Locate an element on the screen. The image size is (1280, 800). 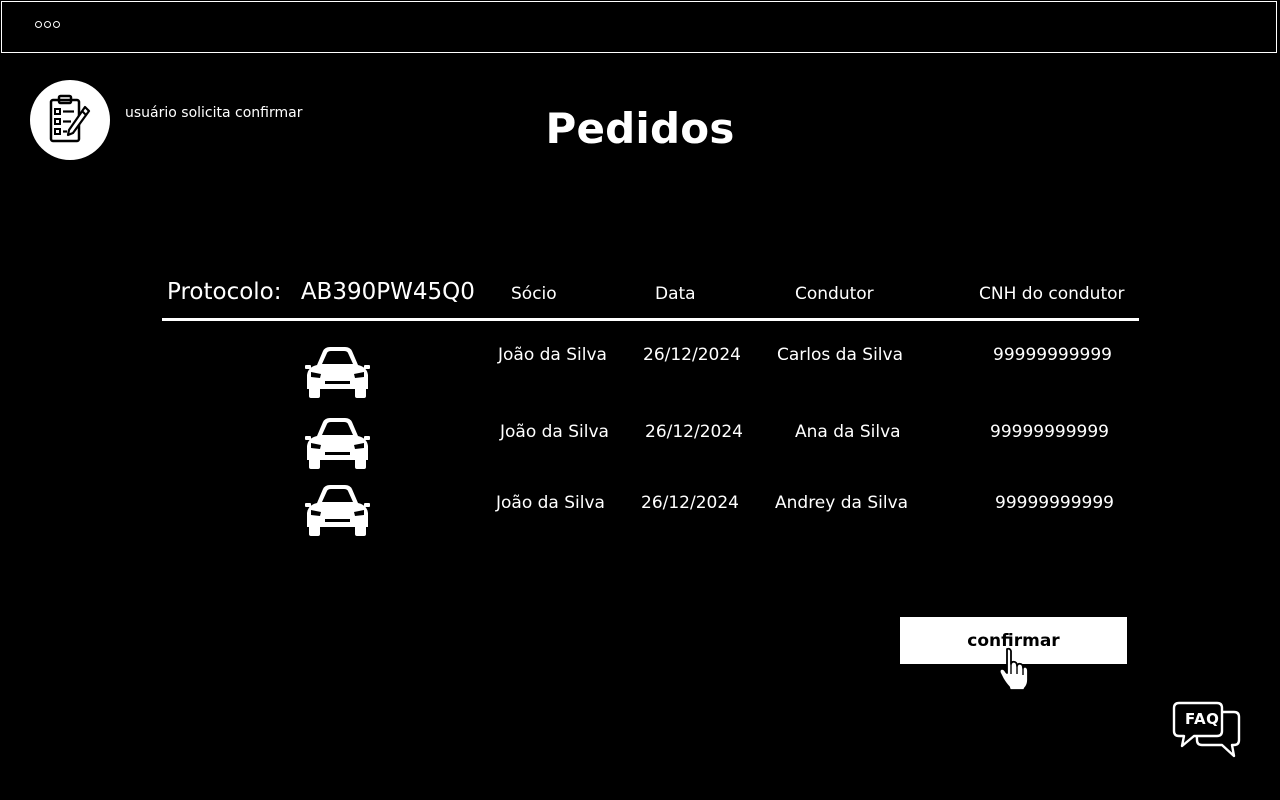
cell-condutor: Ana da Silva is located at coordinates (848, 432).